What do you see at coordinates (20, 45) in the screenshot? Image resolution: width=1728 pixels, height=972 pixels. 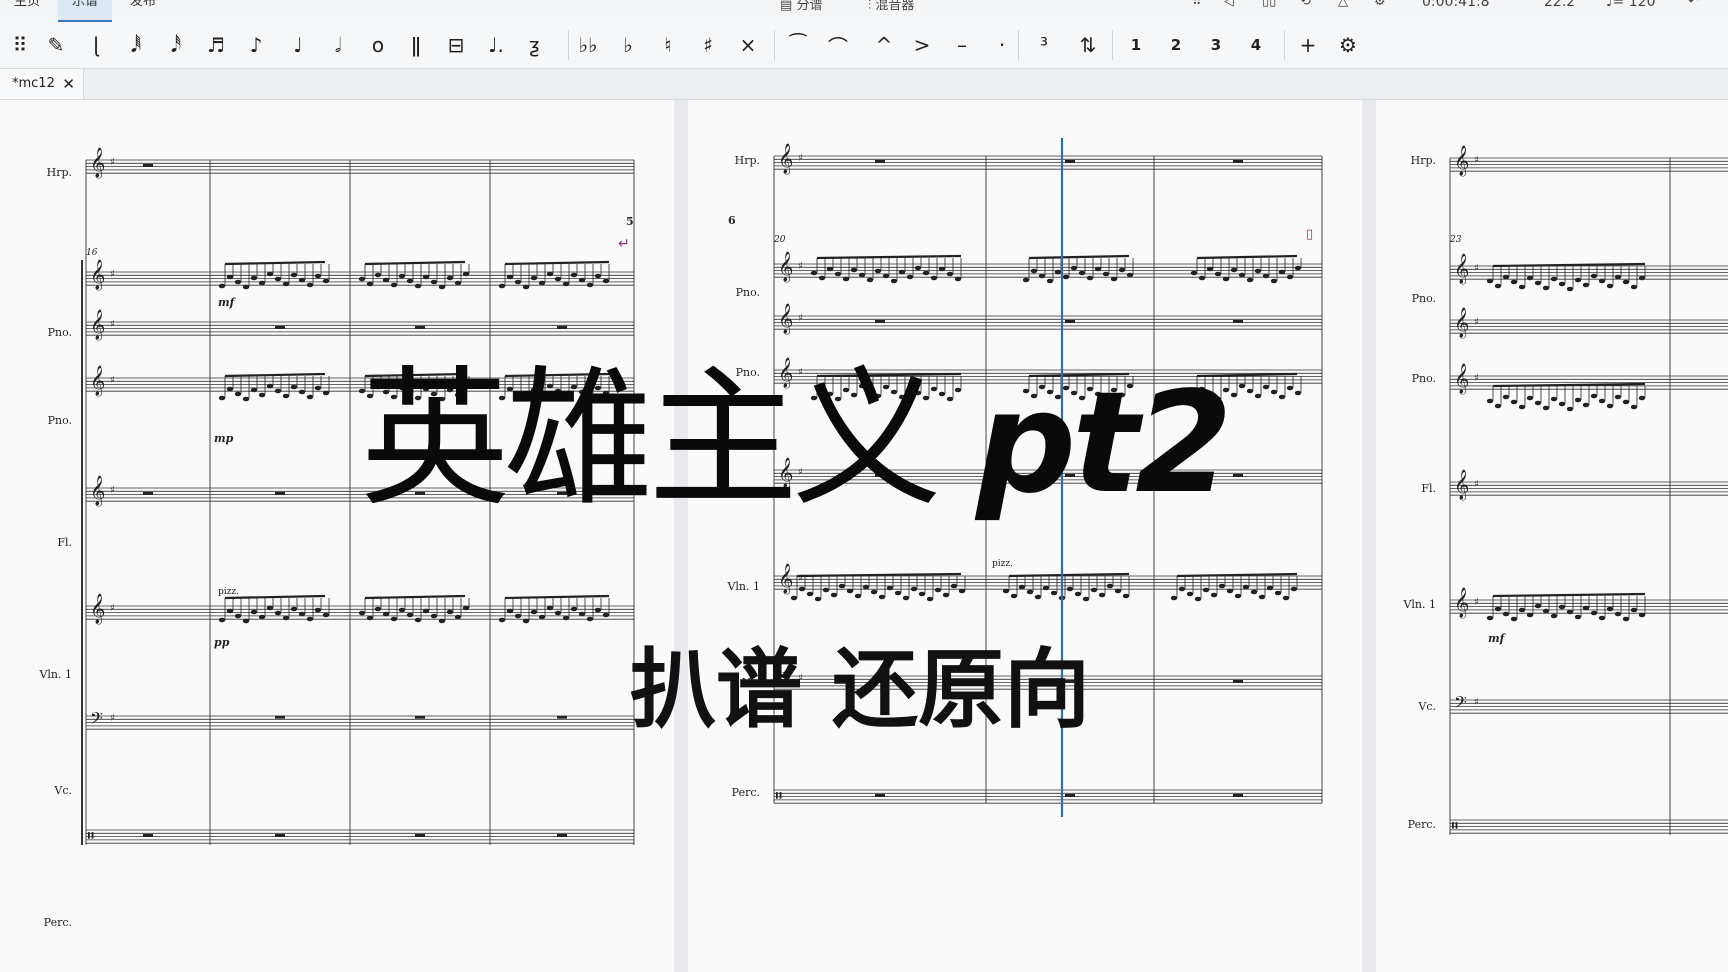 I see `grip-icon: ⠿` at bounding box center [20, 45].